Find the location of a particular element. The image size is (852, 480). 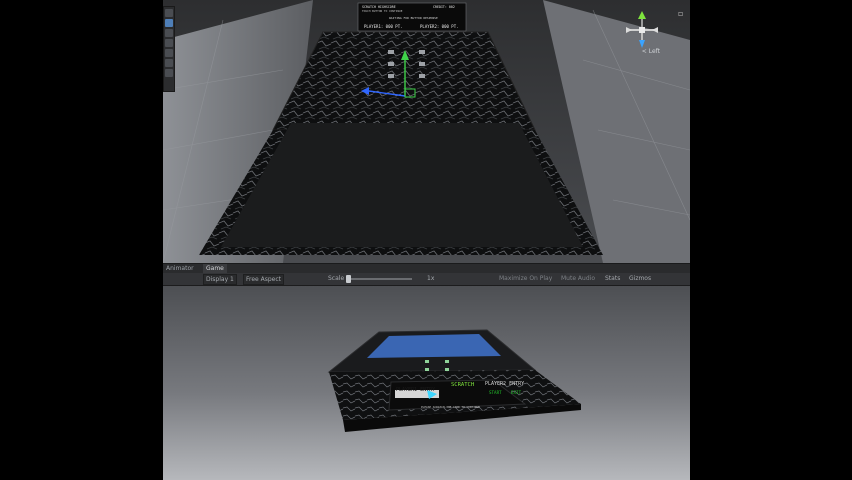

rotate-tool-button is located at coordinates (169, 33).